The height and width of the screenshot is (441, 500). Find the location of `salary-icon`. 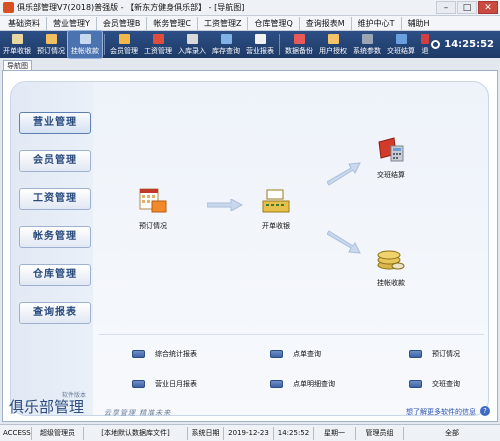

salary-icon is located at coordinates (158, 38).